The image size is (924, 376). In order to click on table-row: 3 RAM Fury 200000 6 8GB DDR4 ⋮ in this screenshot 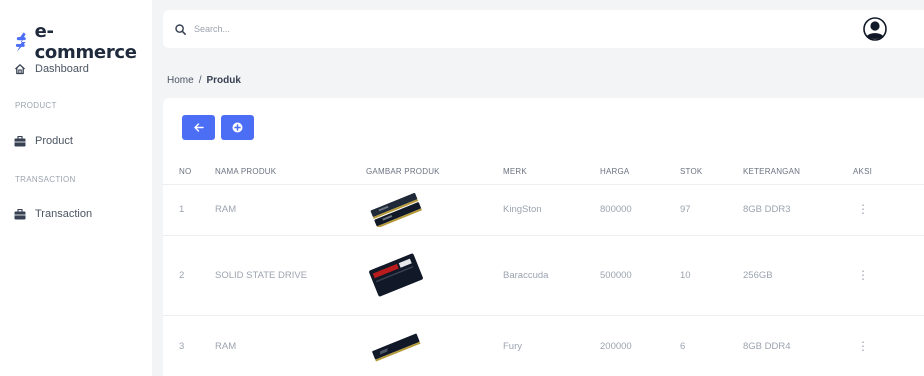, I will do `click(543, 345)`.